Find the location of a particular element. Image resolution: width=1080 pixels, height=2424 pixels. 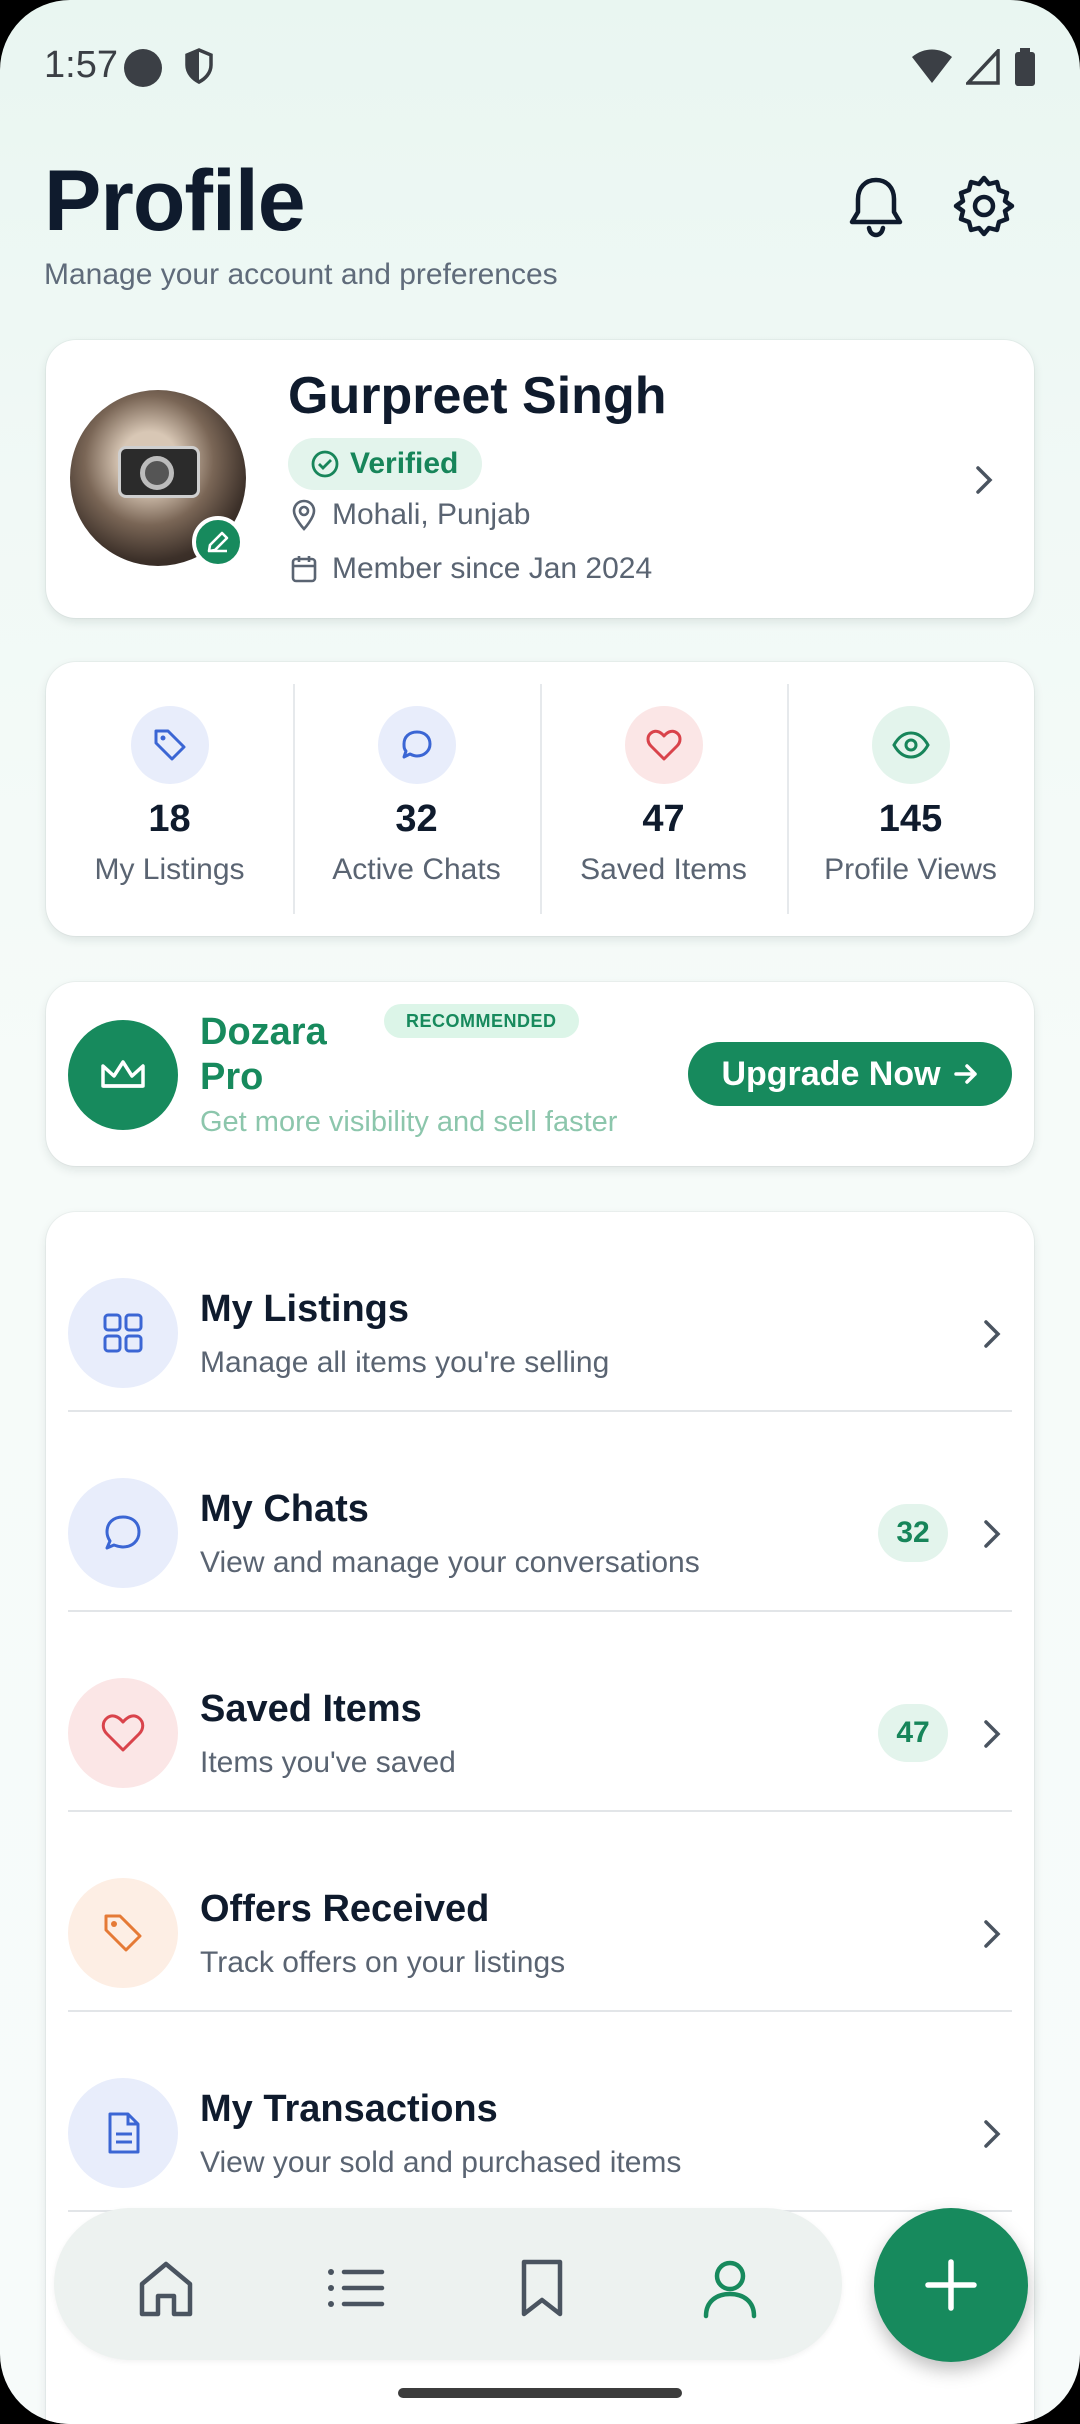

profile-location: Mohali, Punjab is located at coordinates (410, 515).